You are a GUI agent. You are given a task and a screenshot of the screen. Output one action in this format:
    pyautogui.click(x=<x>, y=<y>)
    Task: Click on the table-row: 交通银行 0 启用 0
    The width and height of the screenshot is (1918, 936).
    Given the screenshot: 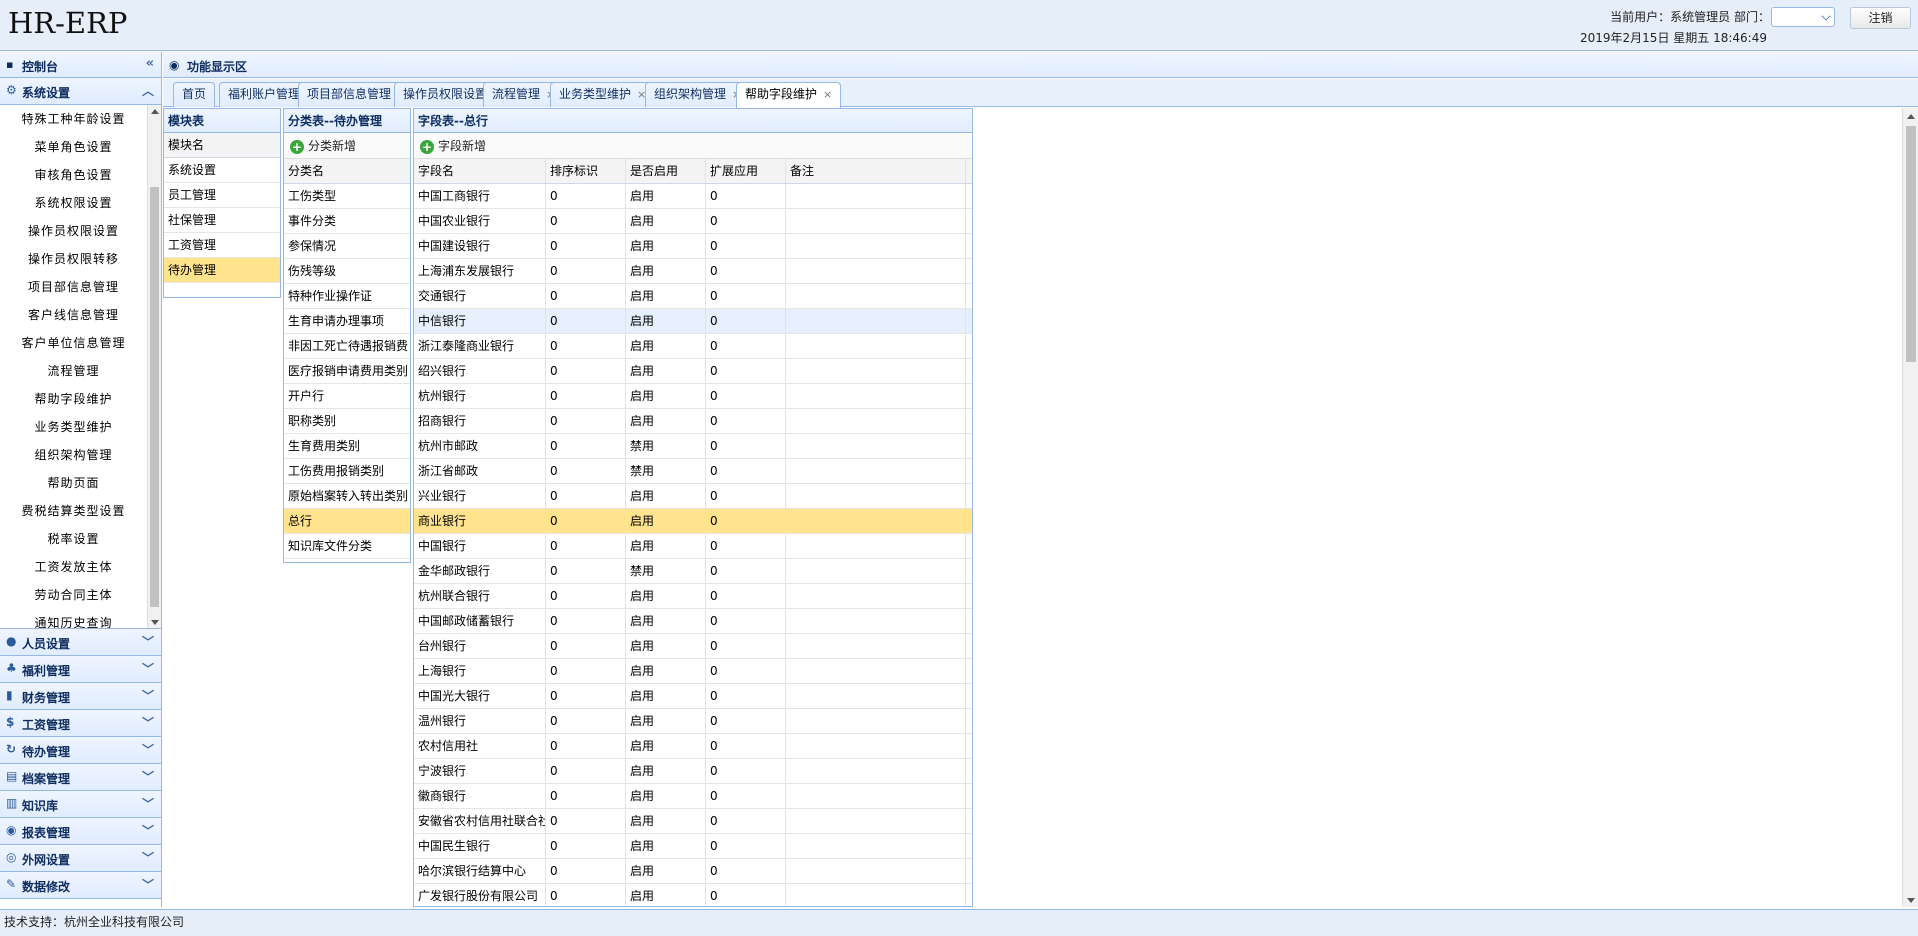 What is the action you would take?
    pyautogui.click(x=693, y=296)
    